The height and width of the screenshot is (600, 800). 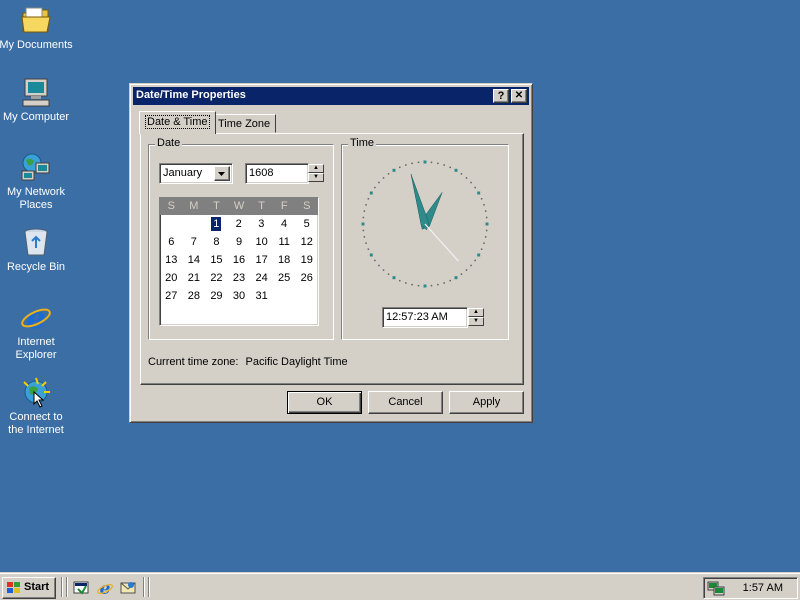 What do you see at coordinates (486, 402) in the screenshot?
I see `apply-button: Apply` at bounding box center [486, 402].